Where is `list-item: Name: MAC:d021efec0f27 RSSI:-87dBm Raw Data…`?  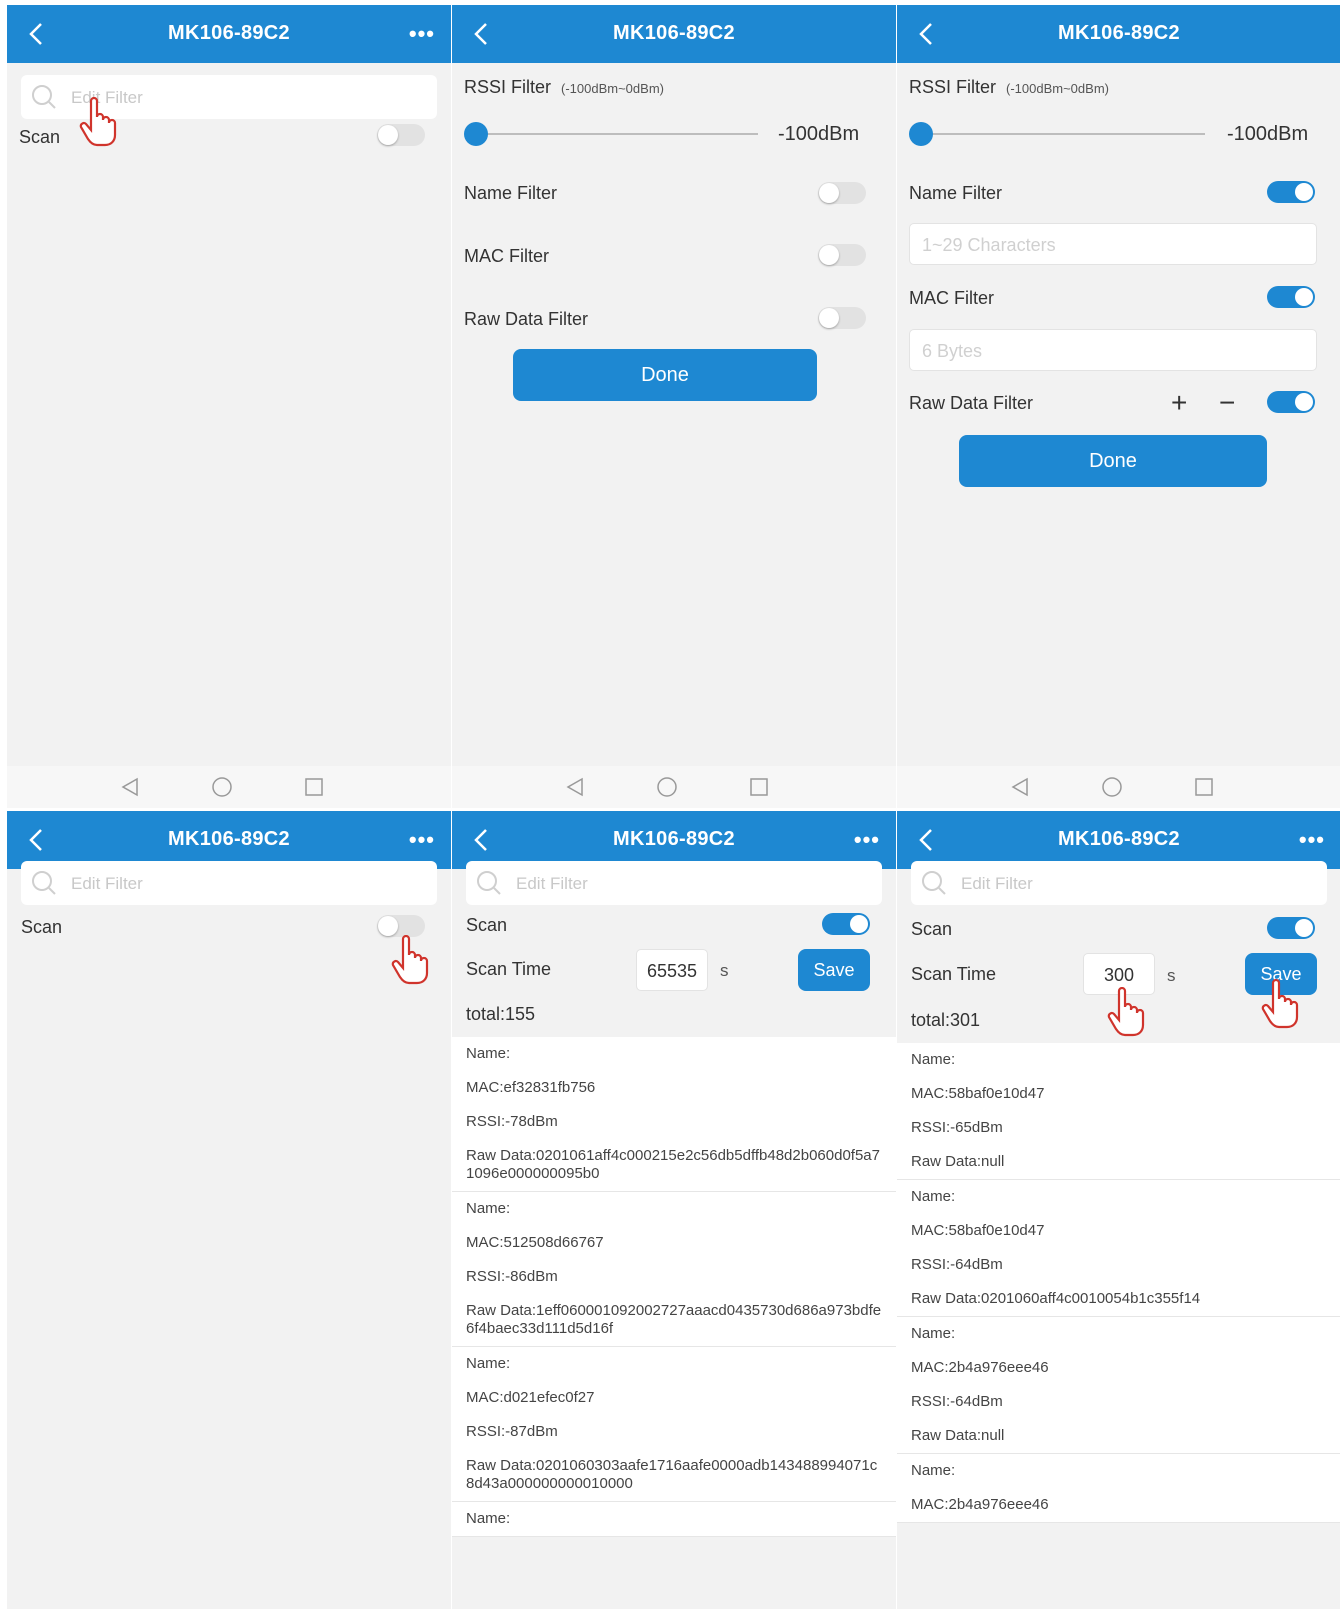
list-item: Name: MAC:d021efec0f27 RSSI:-87dBm Raw Data… is located at coordinates (674, 1424).